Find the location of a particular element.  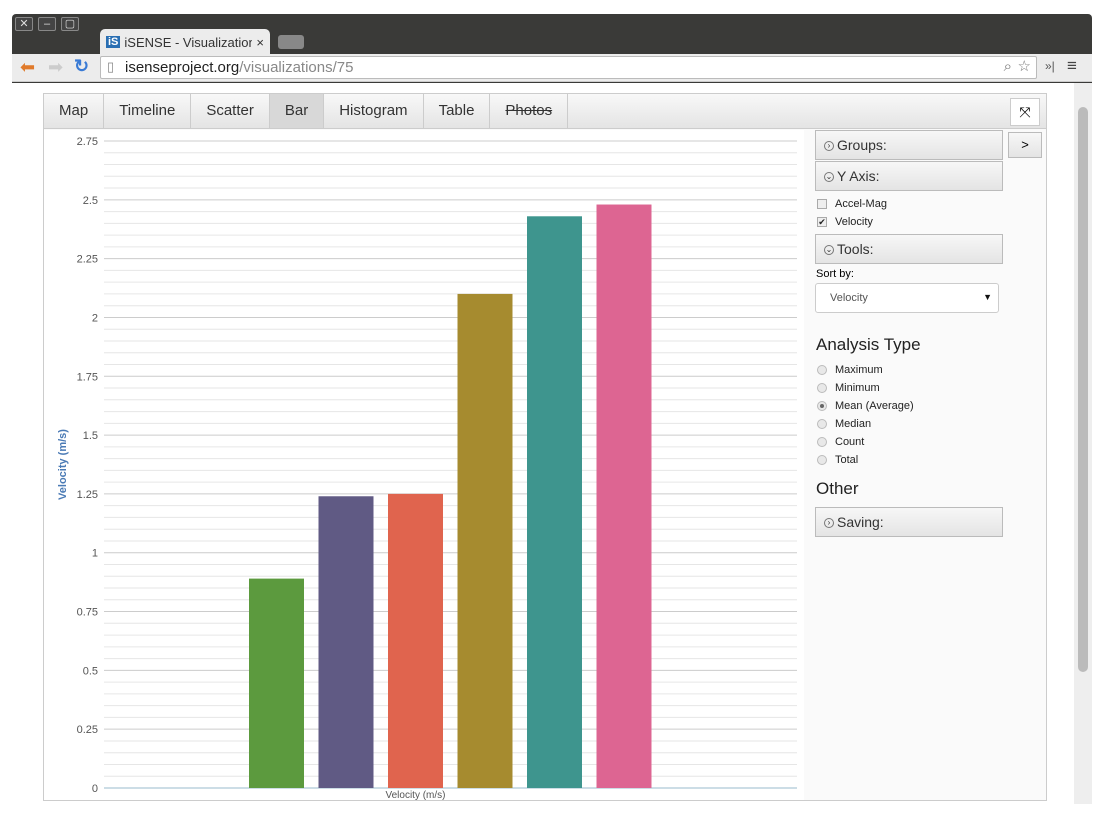

field-velocity: ✔ Velocity is located at coordinates (930, 222).